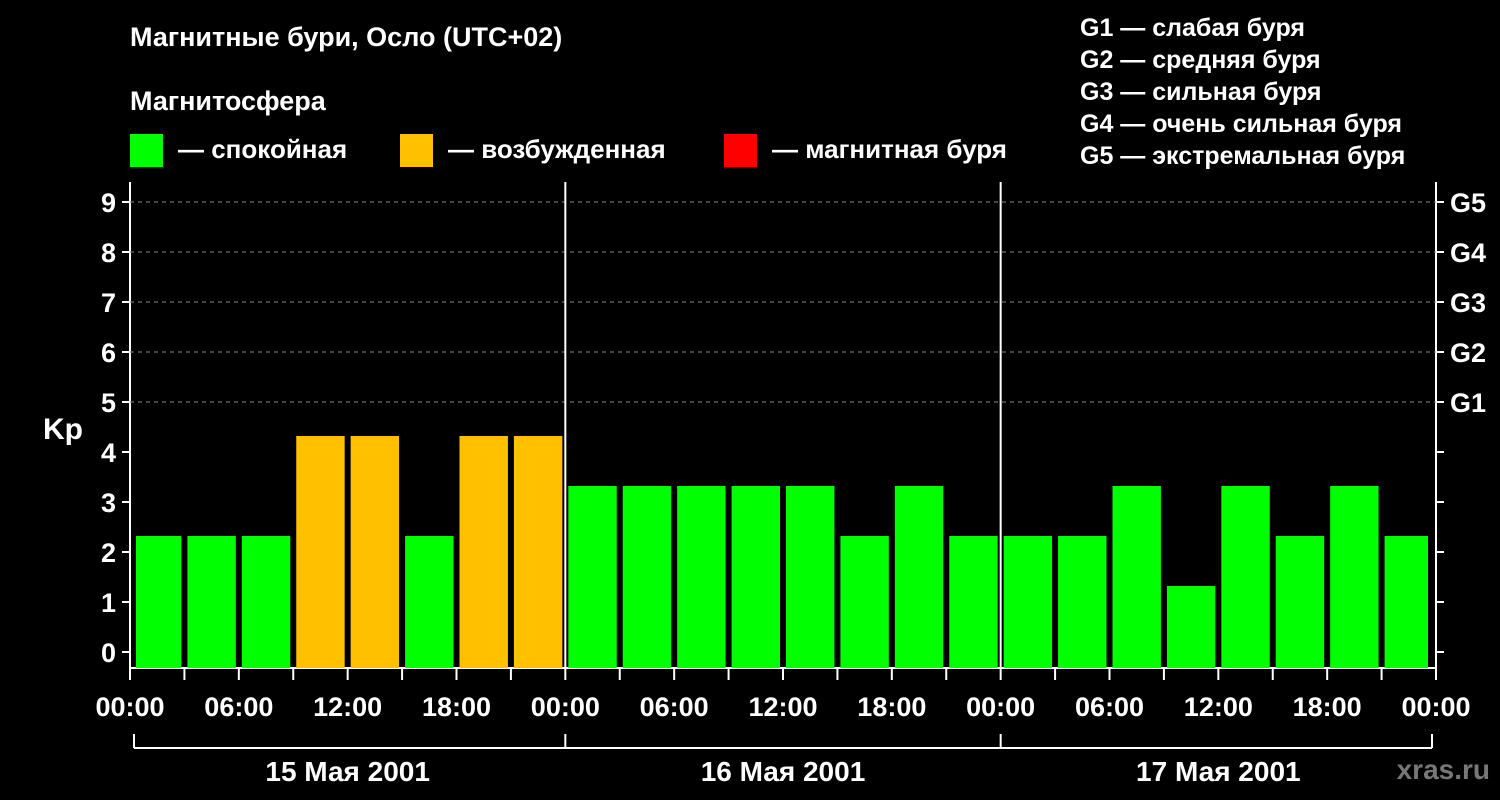  I want to click on y-tick-label: 0, so click(108, 653).